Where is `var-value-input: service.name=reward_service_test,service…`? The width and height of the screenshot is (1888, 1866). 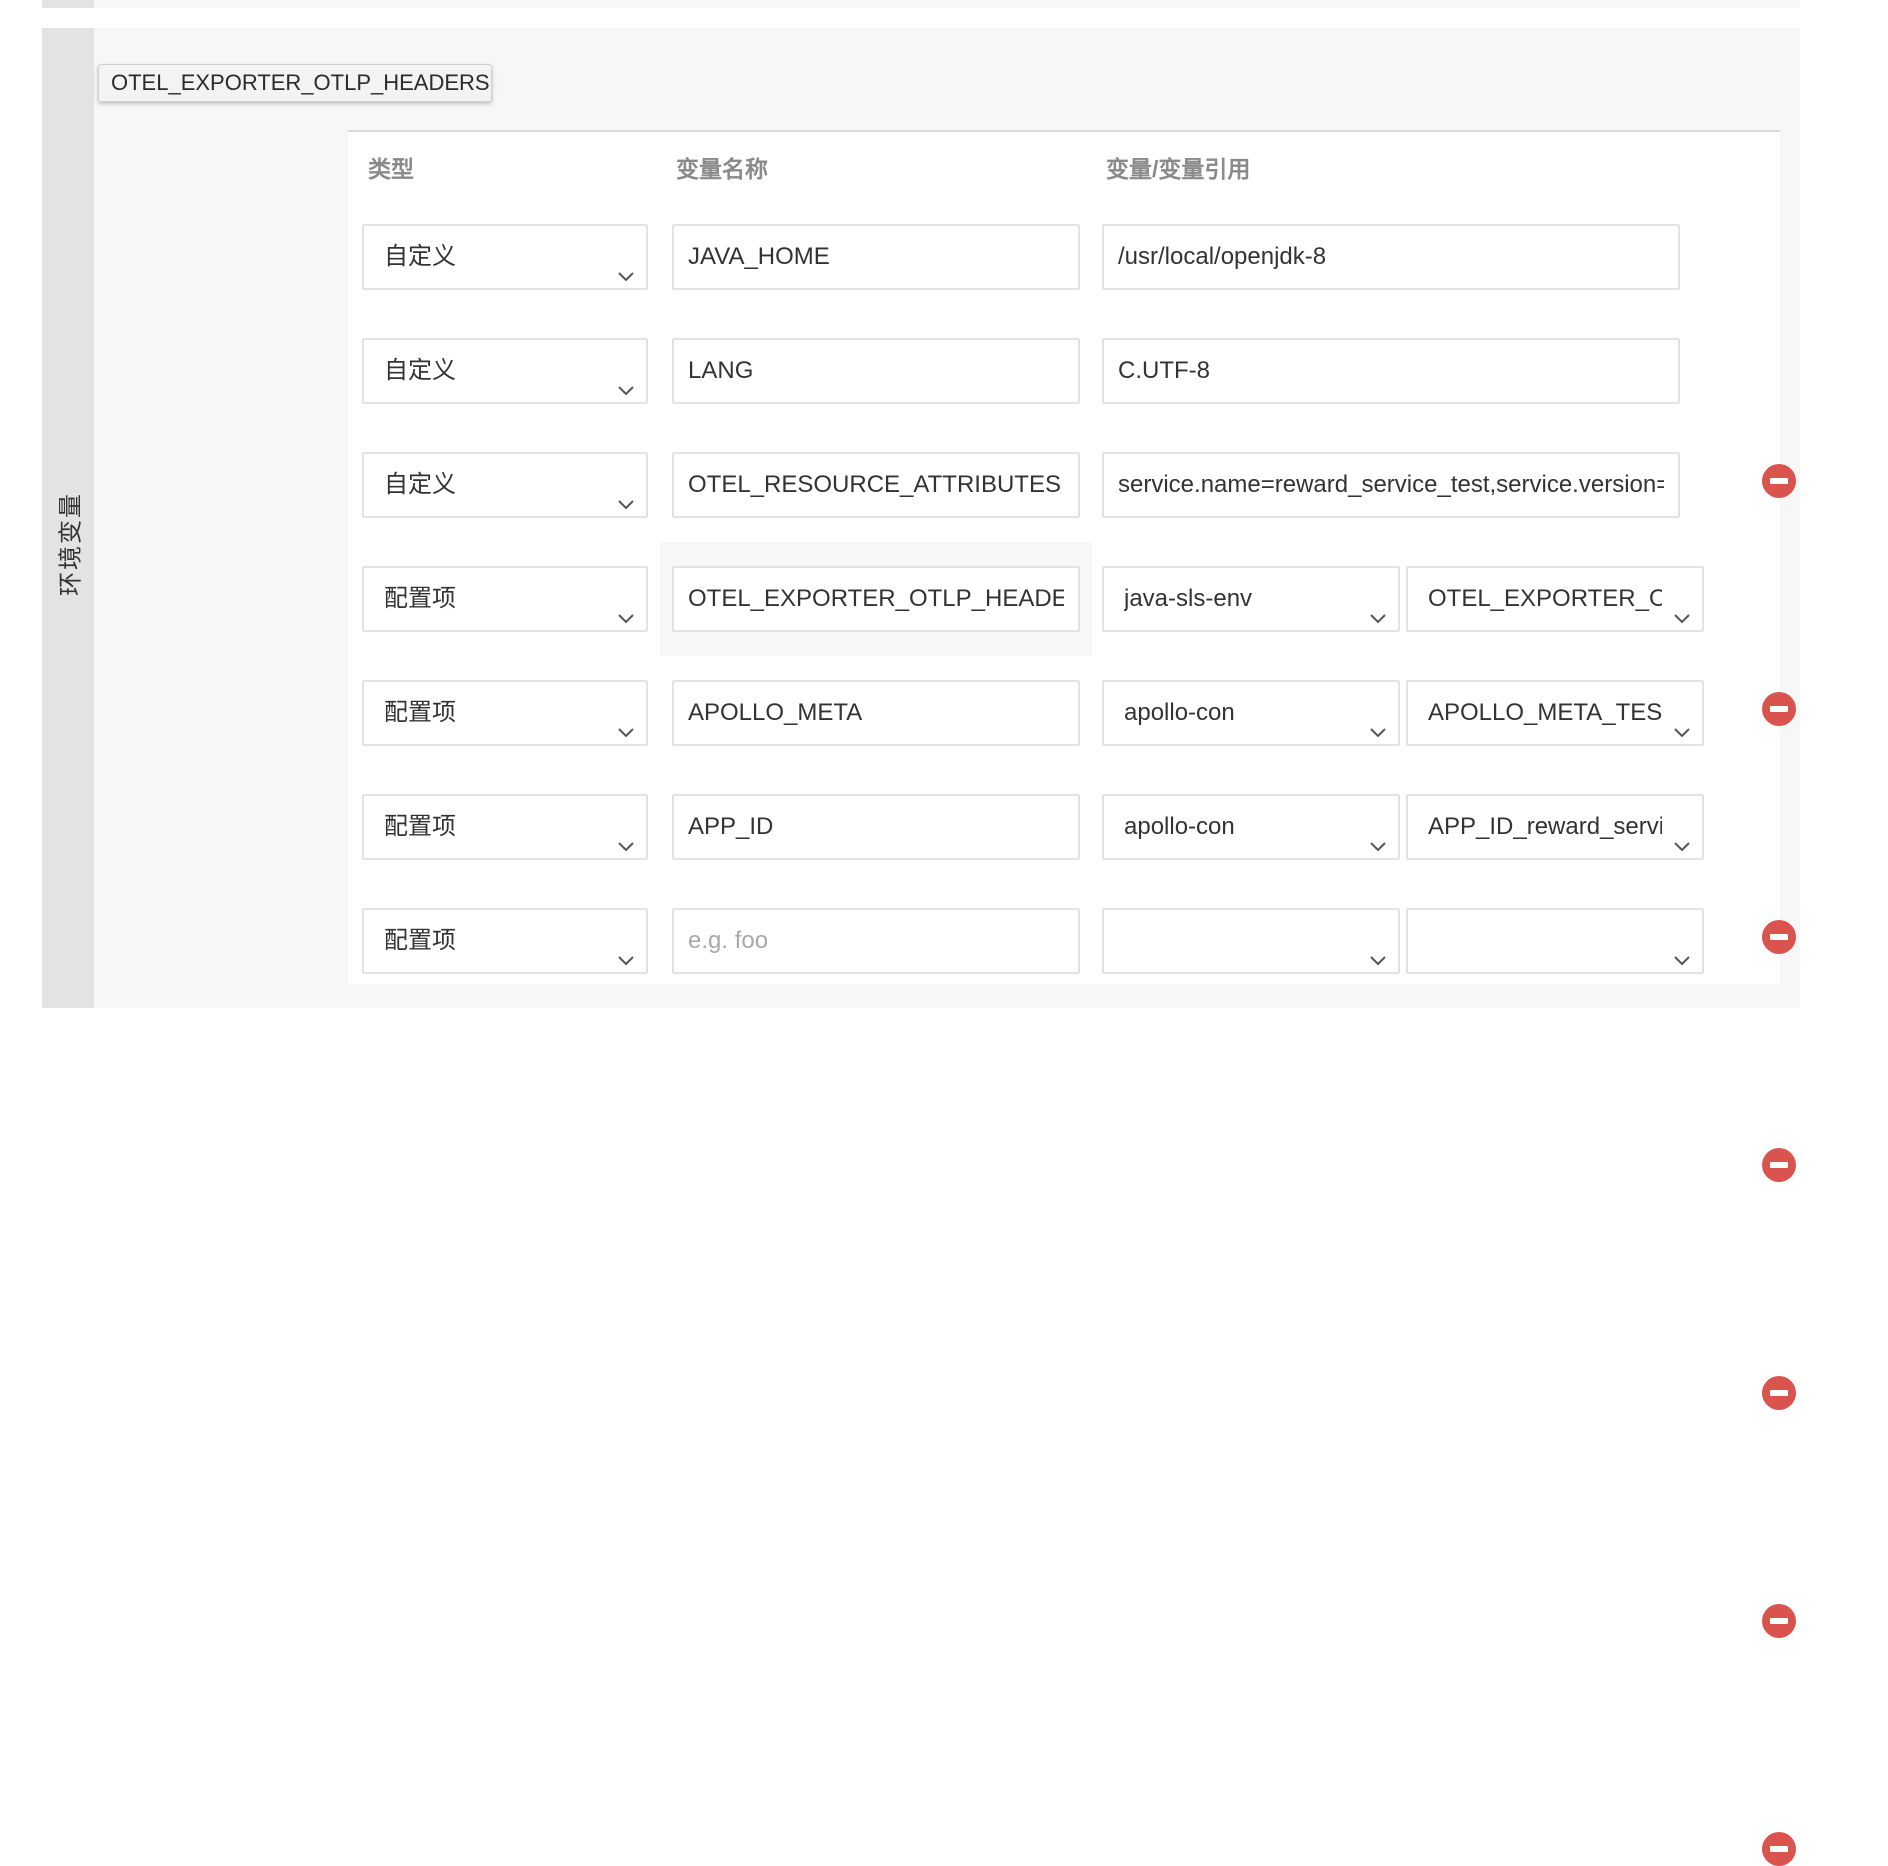
var-value-input: service.name=reward_service_test,service… is located at coordinates (1391, 485).